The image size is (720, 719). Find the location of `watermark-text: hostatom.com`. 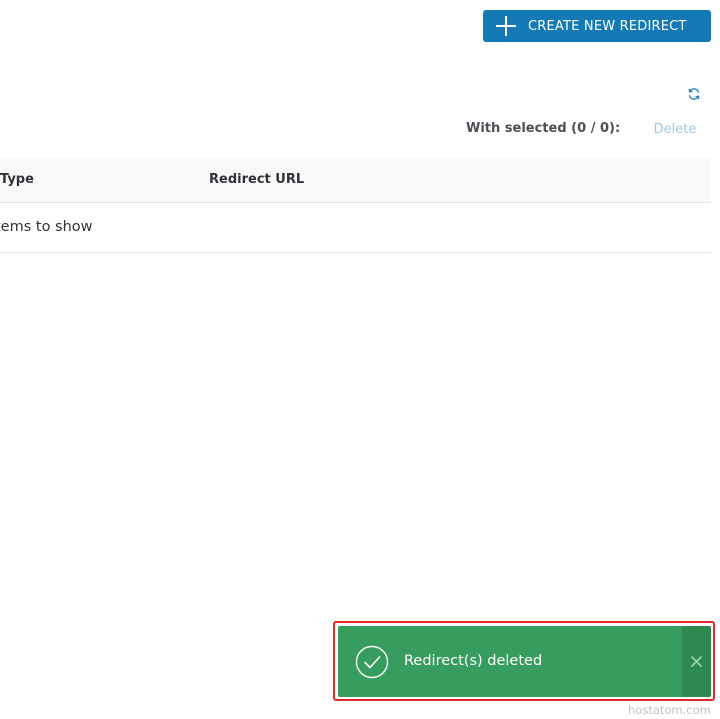

watermark-text: hostatom.com is located at coordinates (669, 710).